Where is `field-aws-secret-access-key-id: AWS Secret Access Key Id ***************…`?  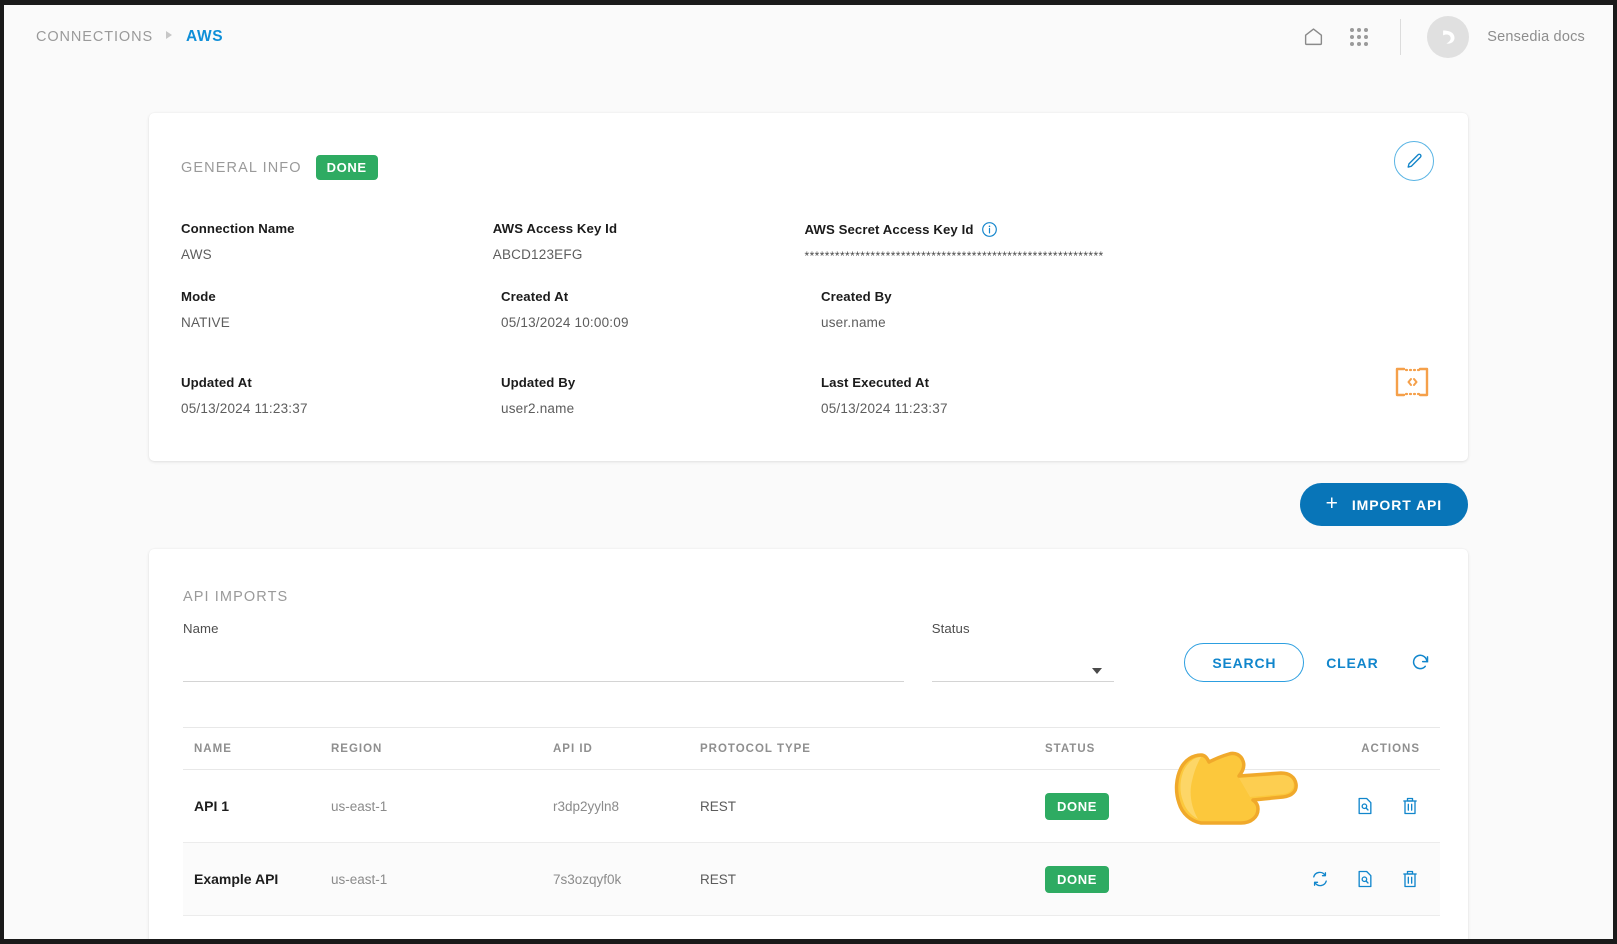
field-aws-secret-access-key-id: AWS Secret Access Key Id ***************… is located at coordinates (1117, 242).